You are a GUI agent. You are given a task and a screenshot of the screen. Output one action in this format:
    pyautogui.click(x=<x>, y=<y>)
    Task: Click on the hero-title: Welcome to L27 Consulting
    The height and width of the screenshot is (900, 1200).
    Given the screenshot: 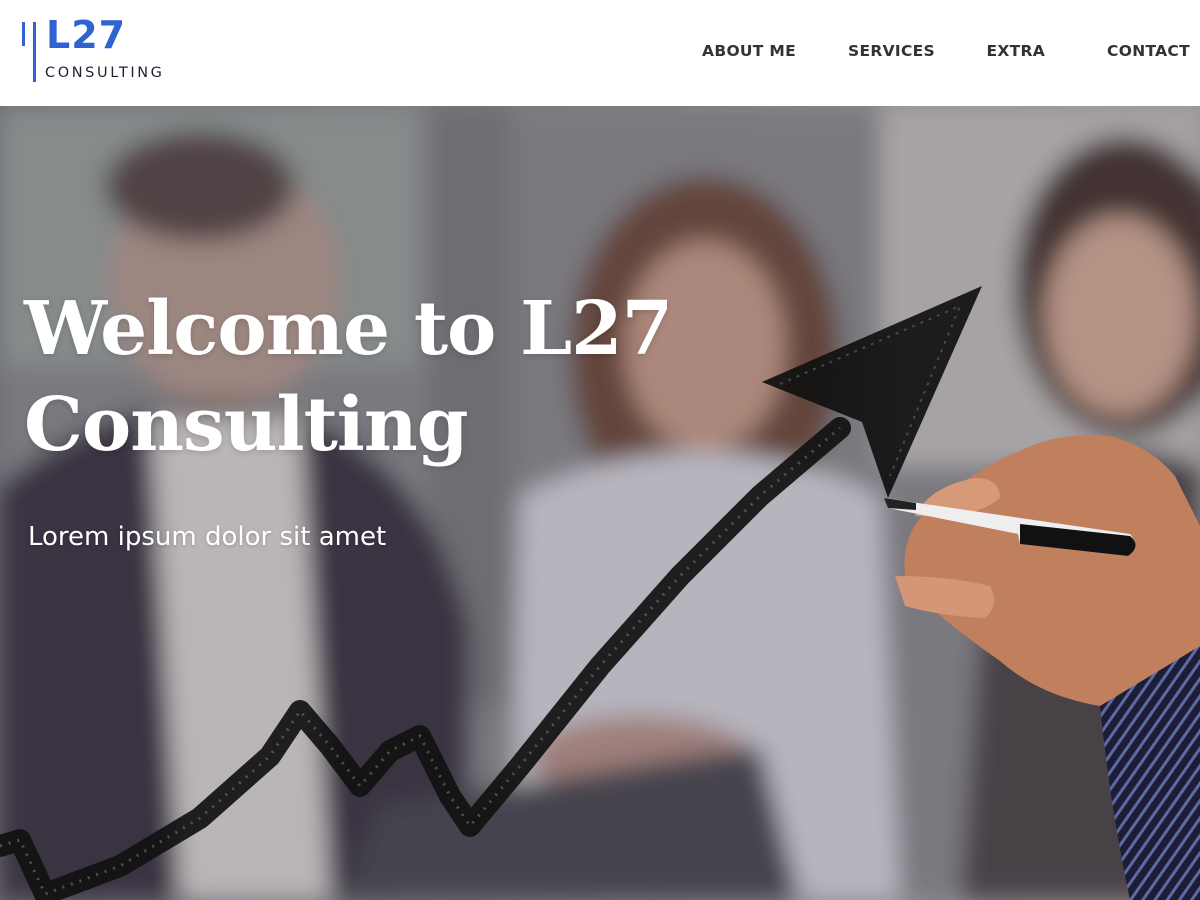 What is the action you would take?
    pyautogui.click(x=348, y=377)
    